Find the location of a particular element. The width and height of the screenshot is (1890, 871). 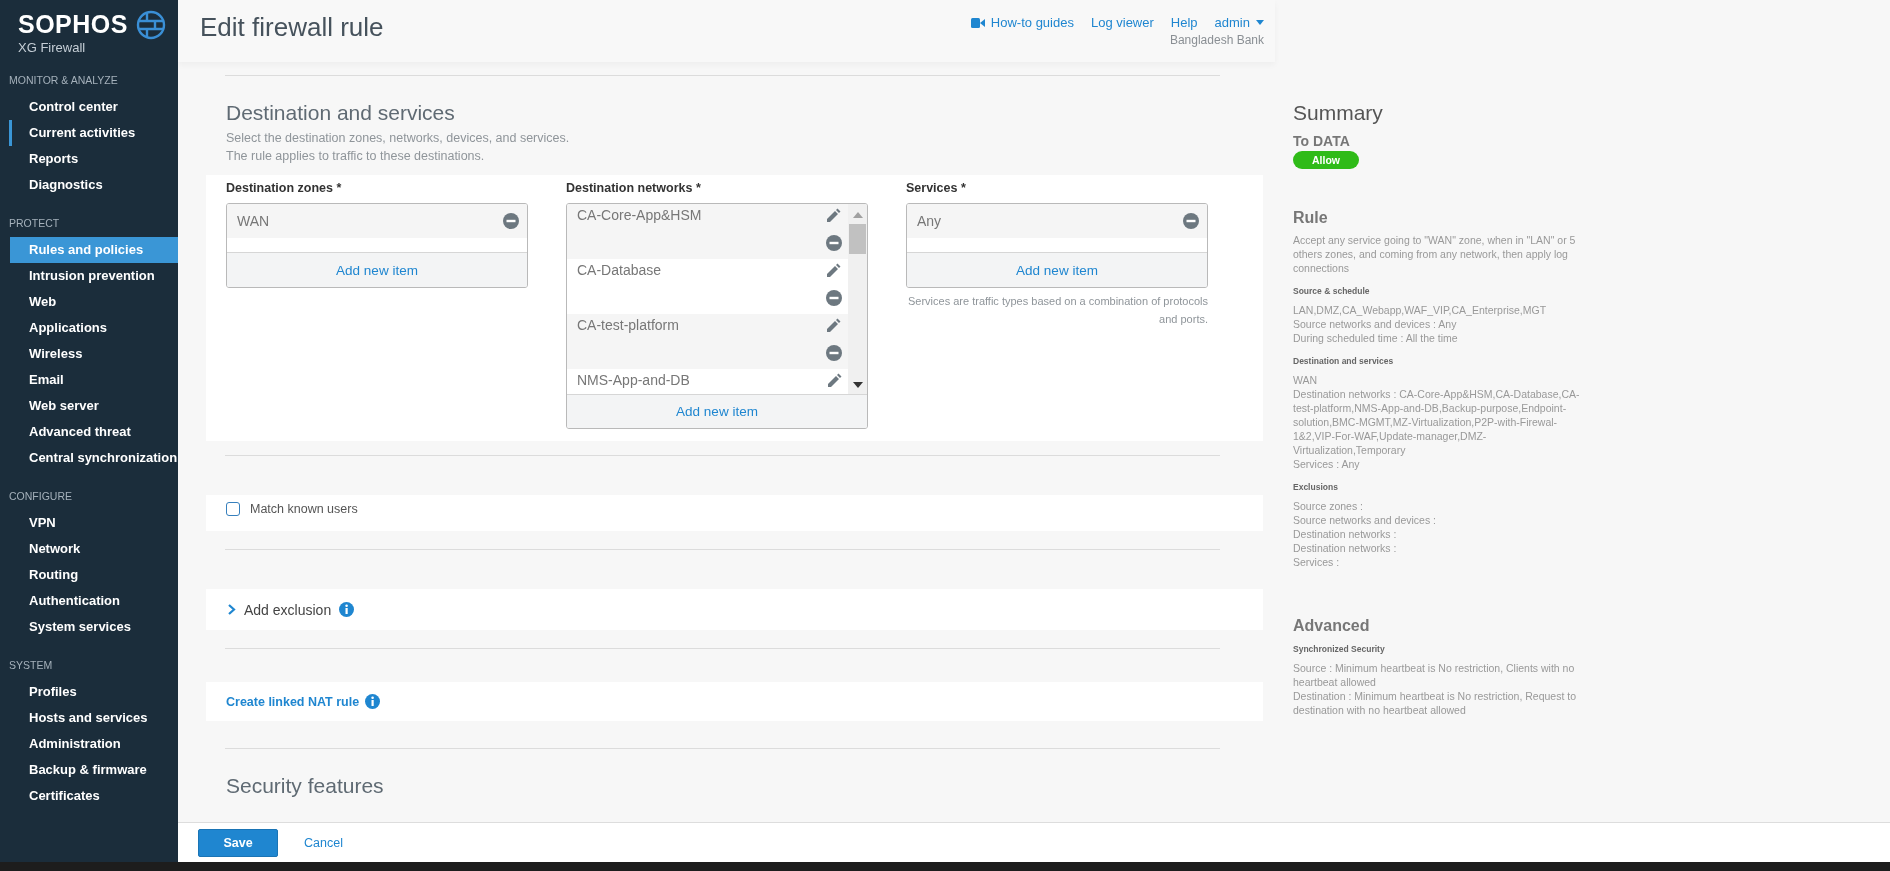

summary-line: Source zones : is located at coordinates (1329, 506).